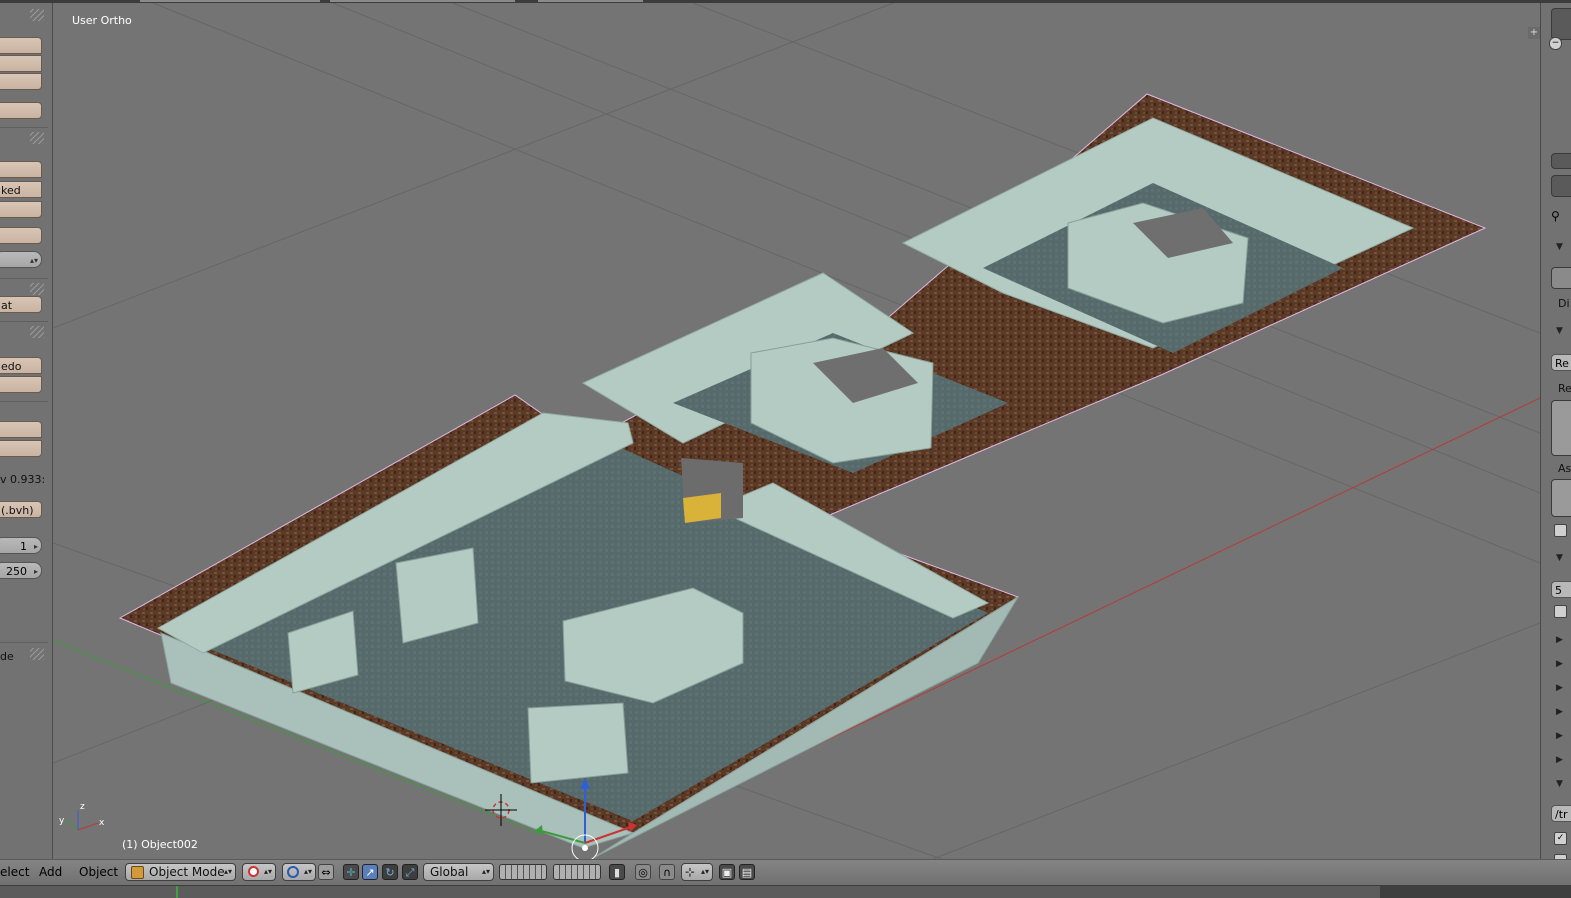  I want to click on mode-selector: Object Mode ▴▾, so click(180, 872).